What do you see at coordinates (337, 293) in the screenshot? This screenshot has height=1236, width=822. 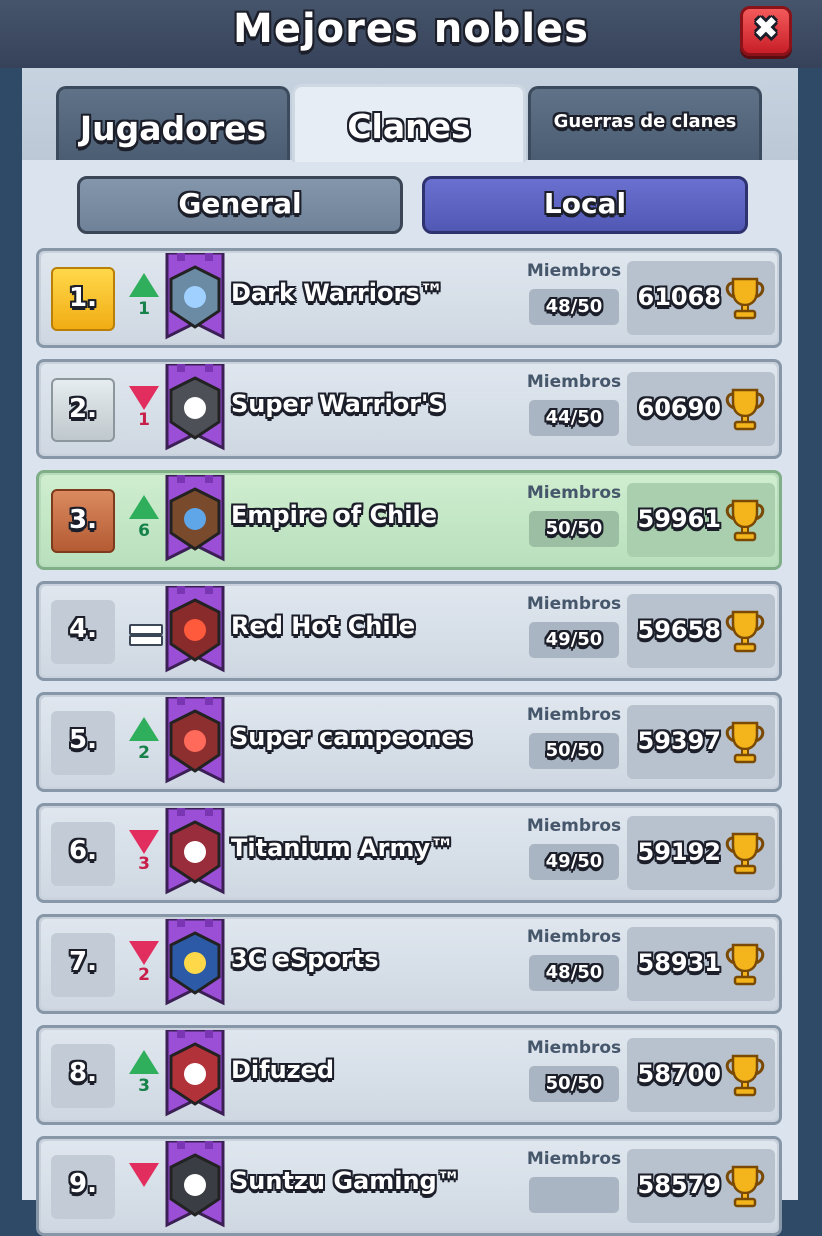 I see `clan-name: Dark Warriors™` at bounding box center [337, 293].